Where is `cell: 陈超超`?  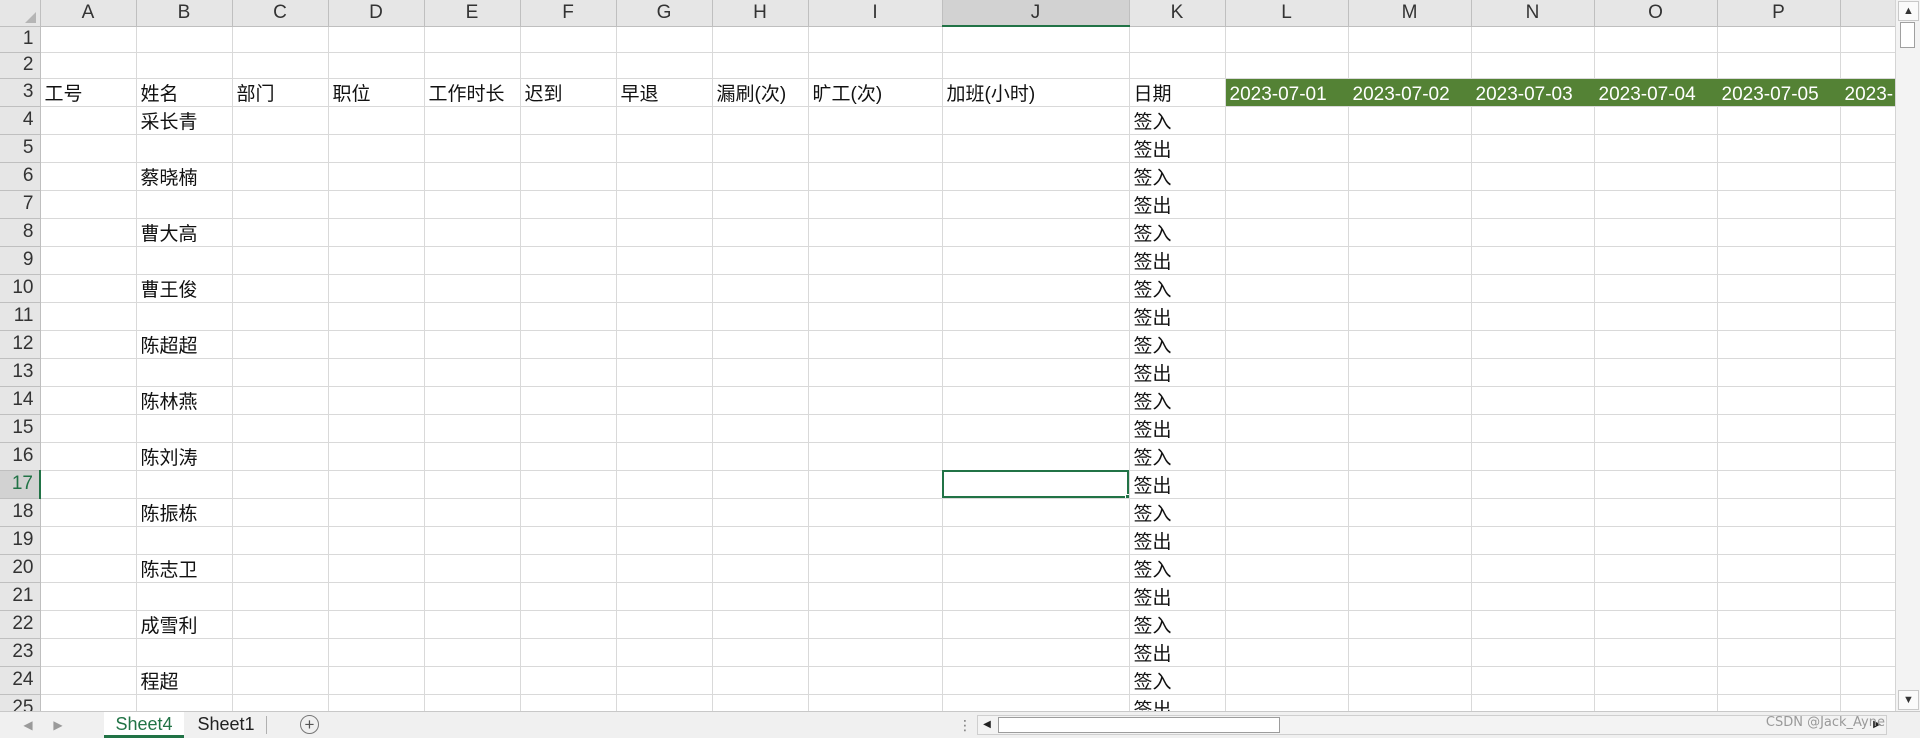 cell: 陈超超 is located at coordinates (184, 344).